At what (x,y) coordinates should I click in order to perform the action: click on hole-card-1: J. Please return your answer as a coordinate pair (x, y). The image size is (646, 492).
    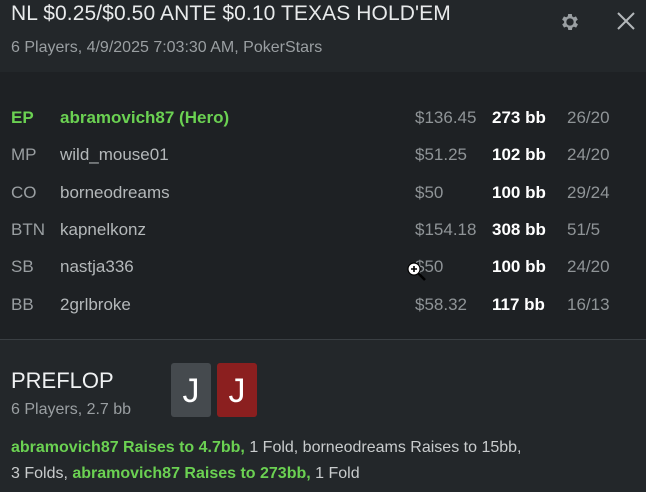
    Looking at the image, I should click on (191, 390).